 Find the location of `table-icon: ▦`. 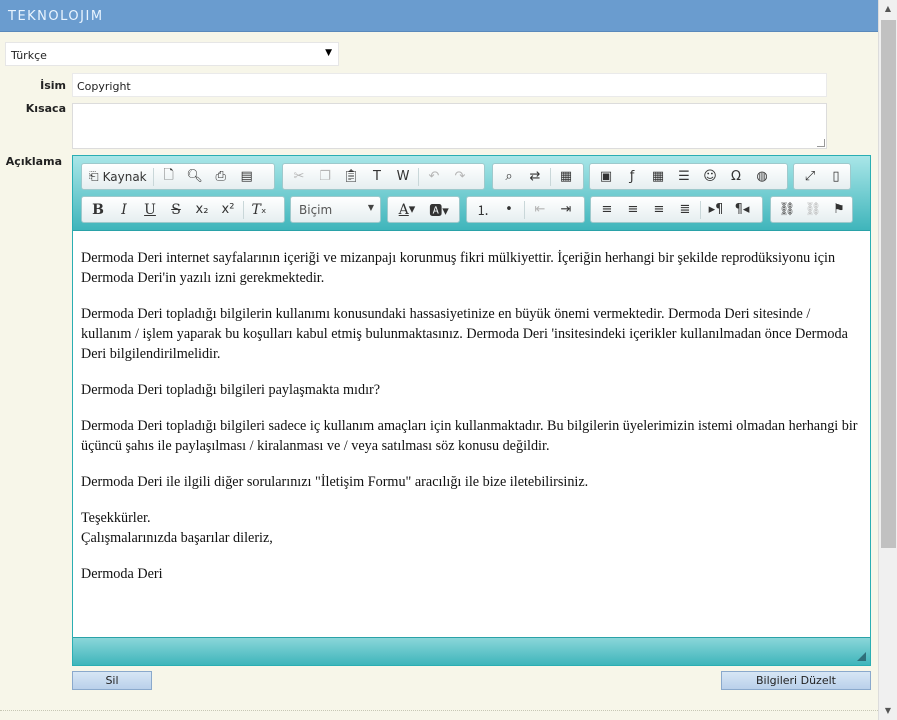

table-icon: ▦ is located at coordinates (658, 177).